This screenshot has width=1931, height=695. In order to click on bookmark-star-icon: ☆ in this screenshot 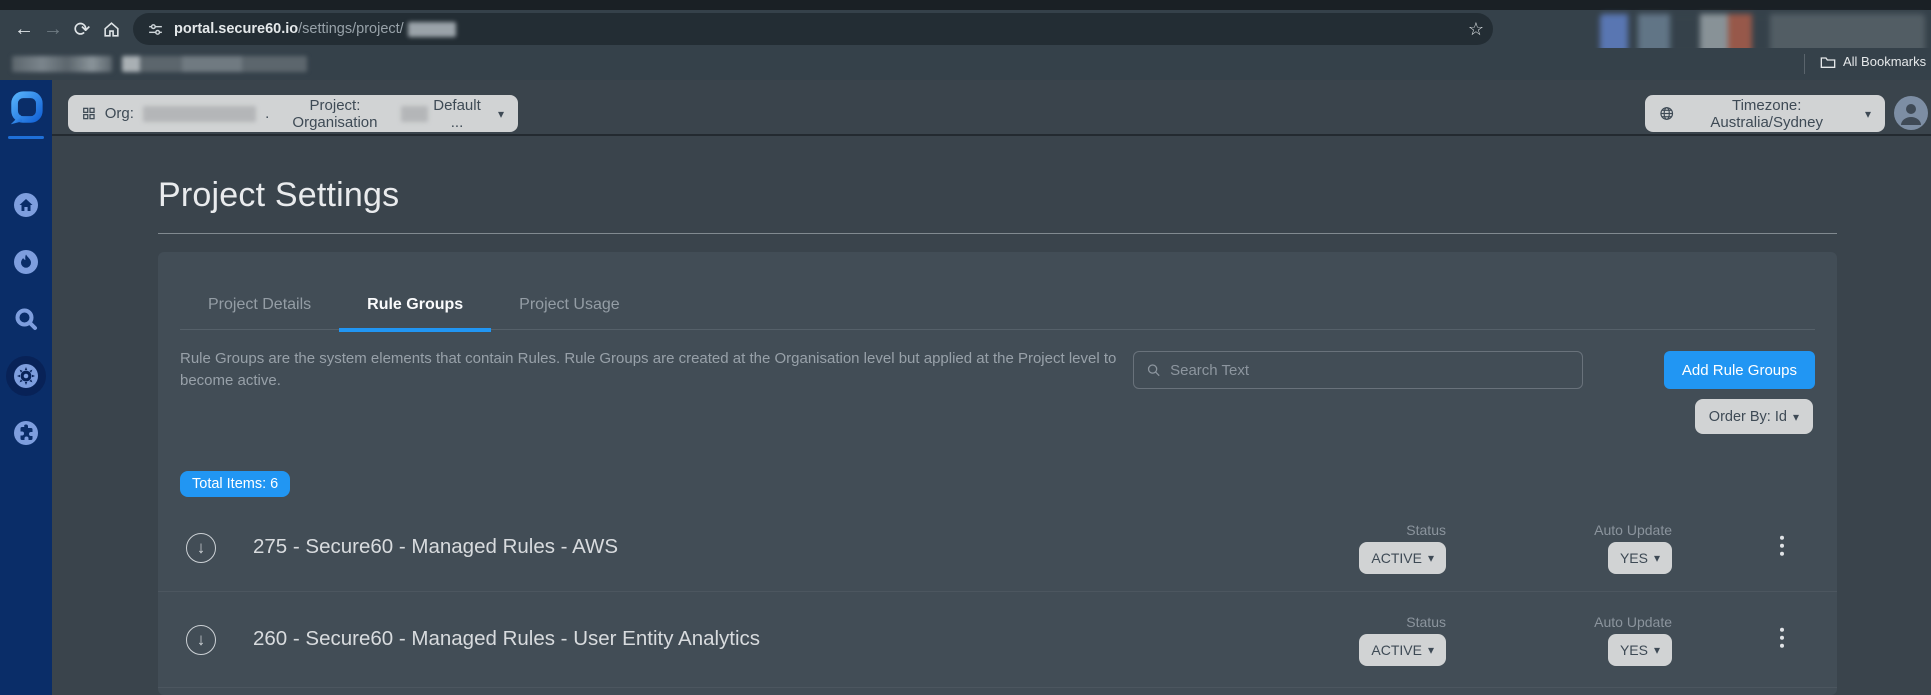, I will do `click(1476, 29)`.